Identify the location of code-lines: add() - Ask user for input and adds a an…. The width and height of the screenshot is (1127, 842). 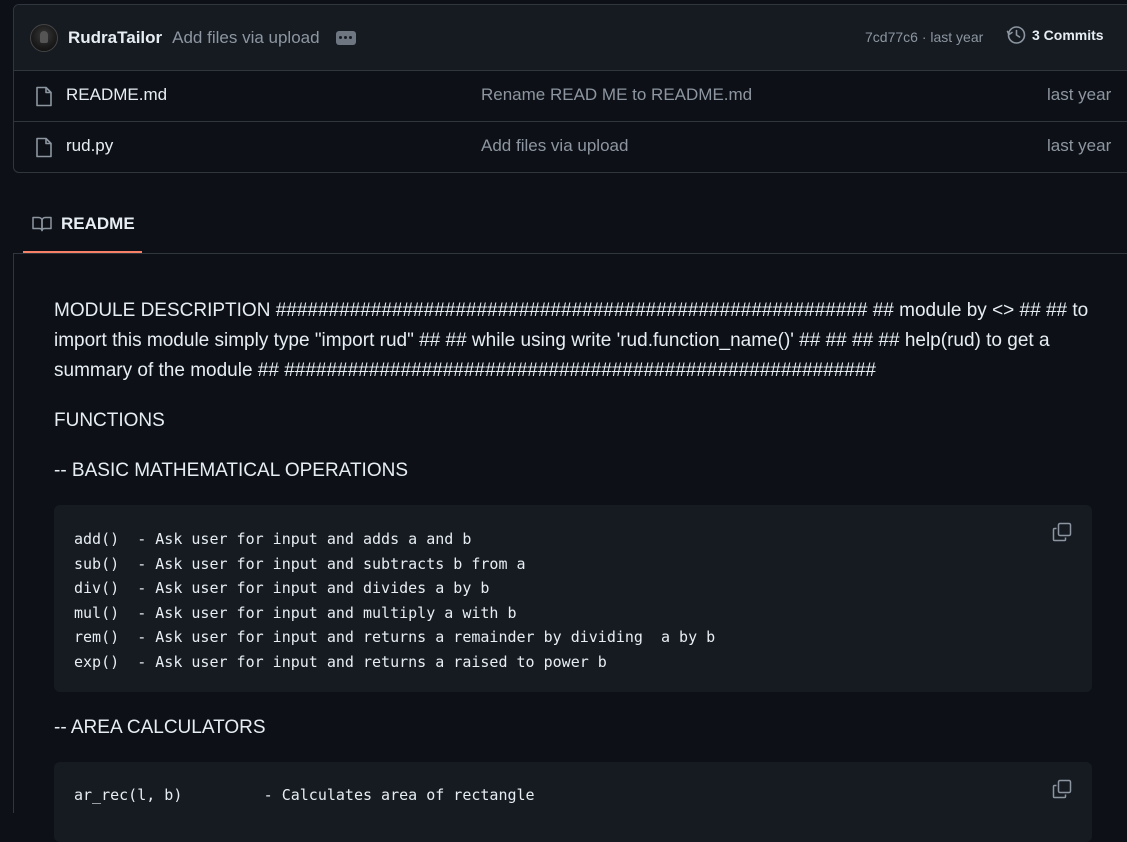
(394, 601).